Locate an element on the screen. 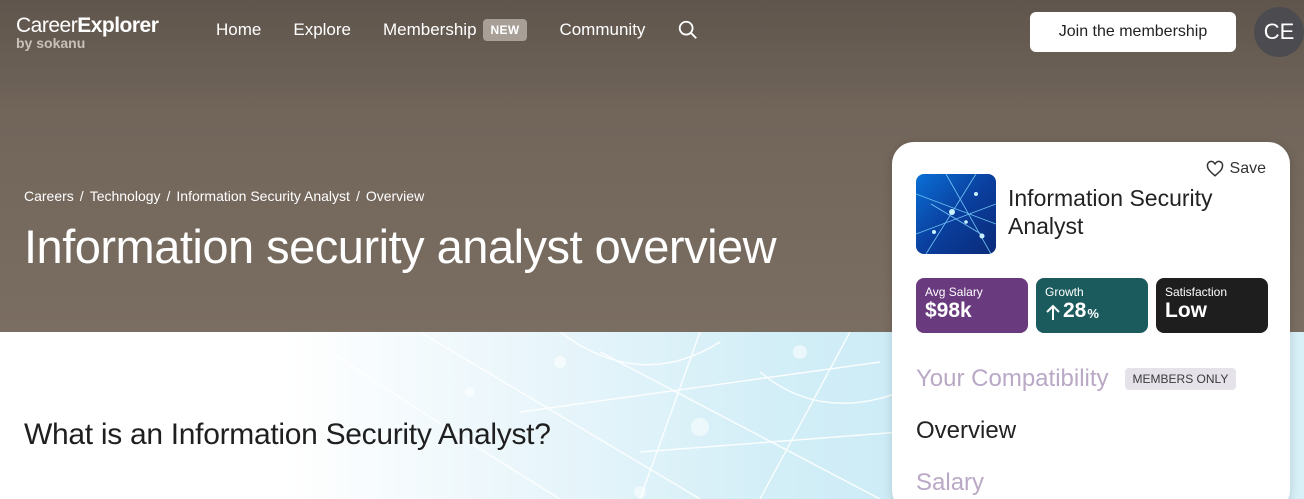 Image resolution: width=1304 pixels, height=499 pixels. search-icon is located at coordinates (688, 30).